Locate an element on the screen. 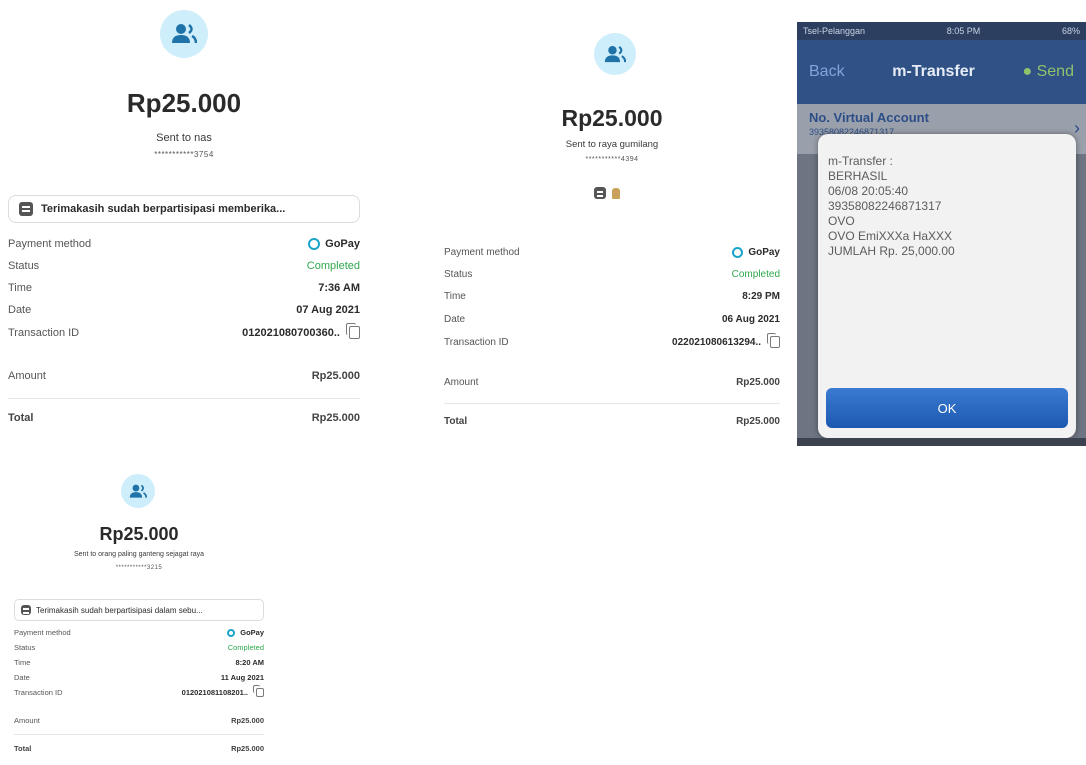 This screenshot has width=1086, height=765. transaction-id-row: Transaction ID 022021080613294.. is located at coordinates (612, 340).